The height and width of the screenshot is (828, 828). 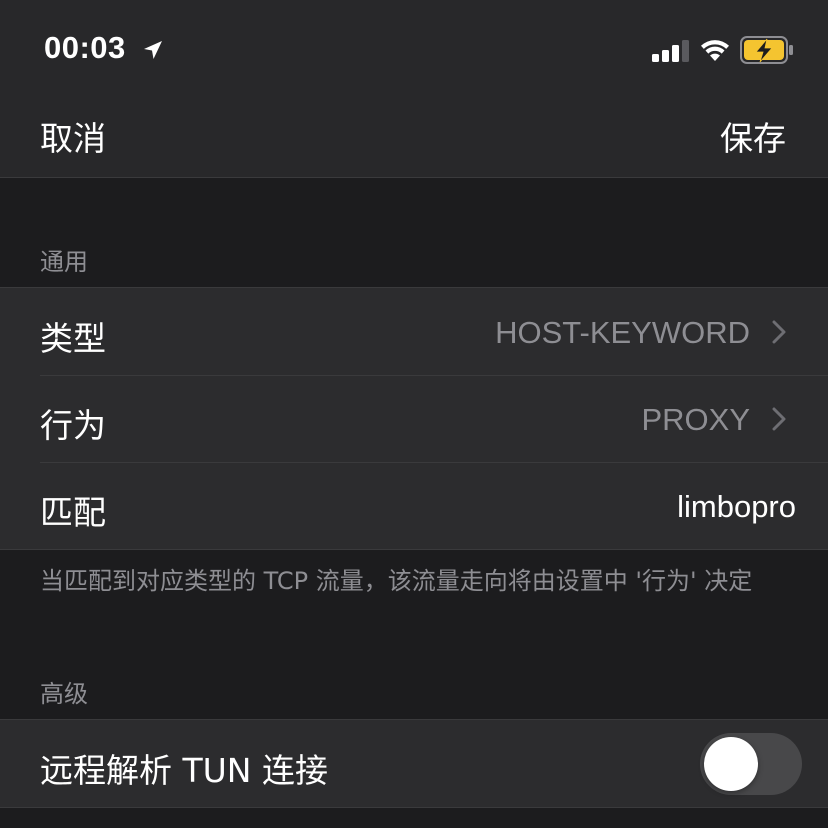 I want to click on location-arrow-icon, so click(x=153, y=50).